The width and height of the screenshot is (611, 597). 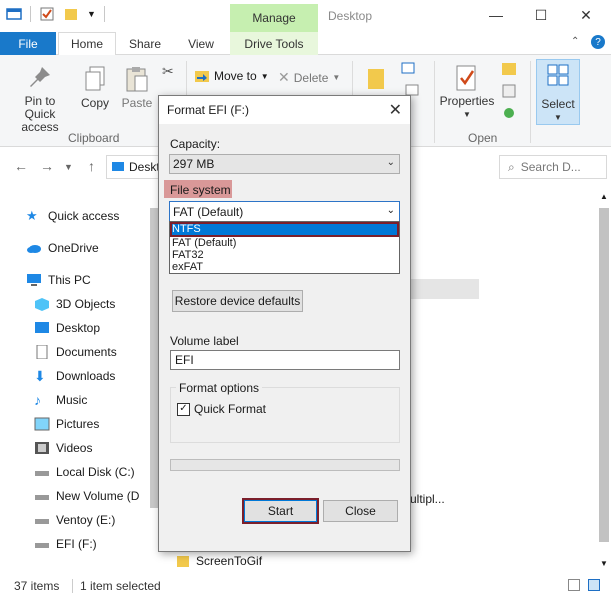 I want to click on quick-format-label: Quick Format, so click(x=230, y=409).